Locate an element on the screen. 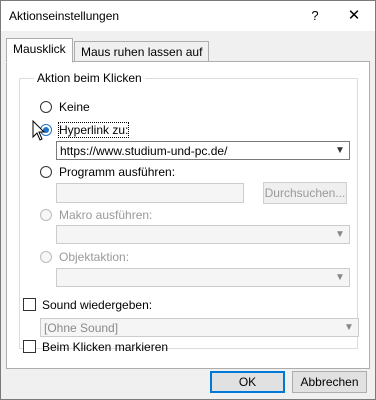 This screenshot has height=400, width=376. question-mark-icon: ? is located at coordinates (315, 16).